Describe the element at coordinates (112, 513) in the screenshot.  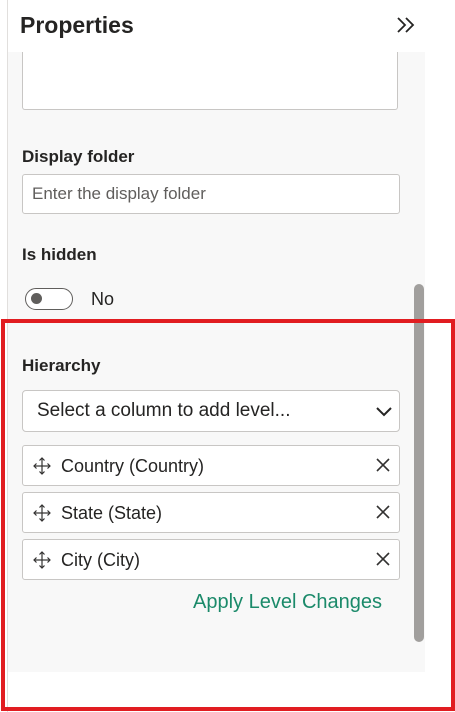
I see `hierarchy-level-label: State (State)` at that location.